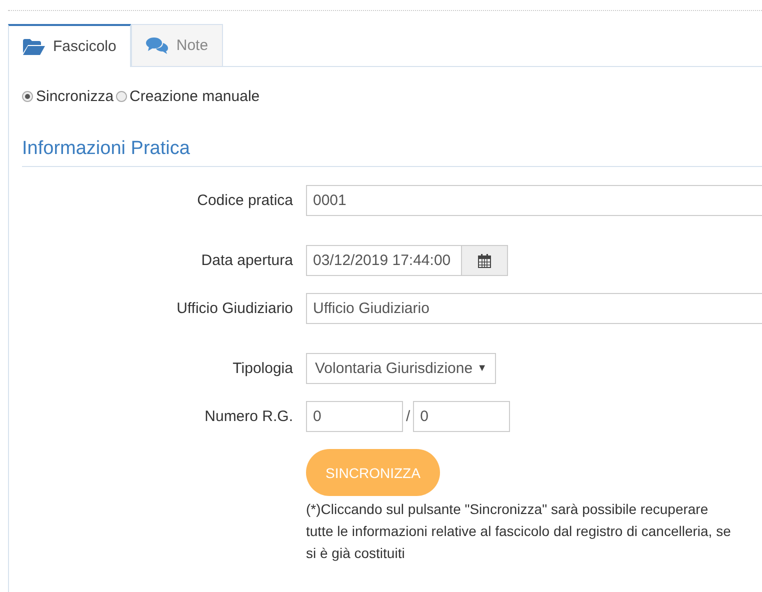  I want to click on radio-label: Creazione manuale, so click(195, 96).